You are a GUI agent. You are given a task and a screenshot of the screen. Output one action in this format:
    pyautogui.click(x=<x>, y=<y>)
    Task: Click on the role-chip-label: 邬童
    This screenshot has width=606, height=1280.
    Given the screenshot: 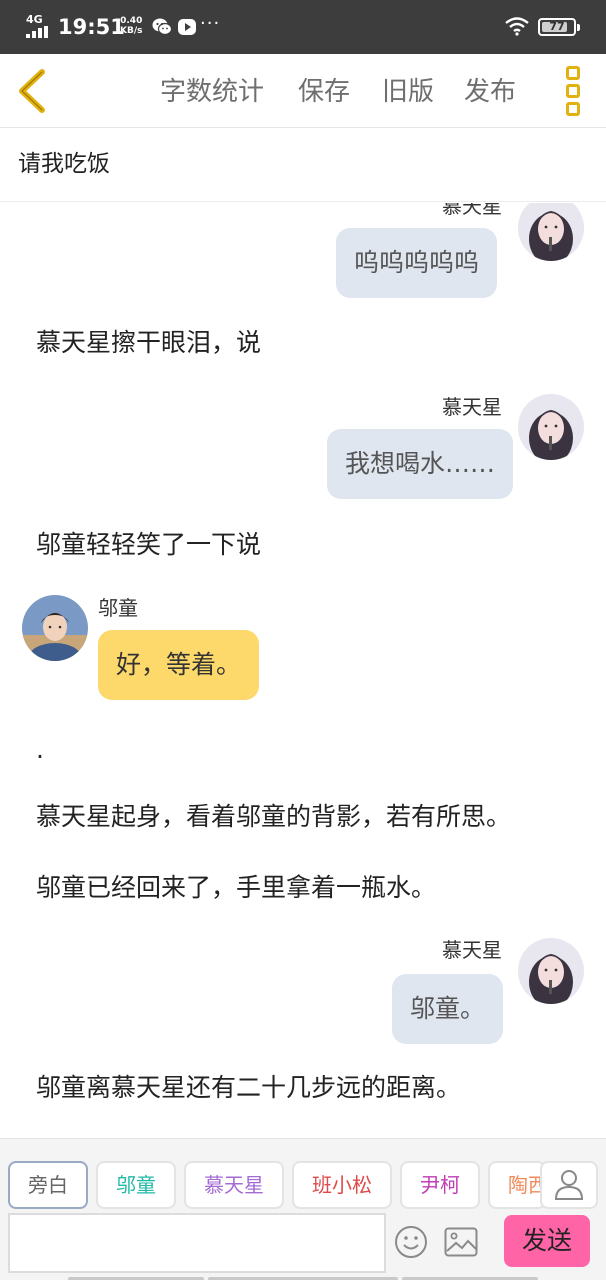 What is the action you would take?
    pyautogui.click(x=136, y=1185)
    